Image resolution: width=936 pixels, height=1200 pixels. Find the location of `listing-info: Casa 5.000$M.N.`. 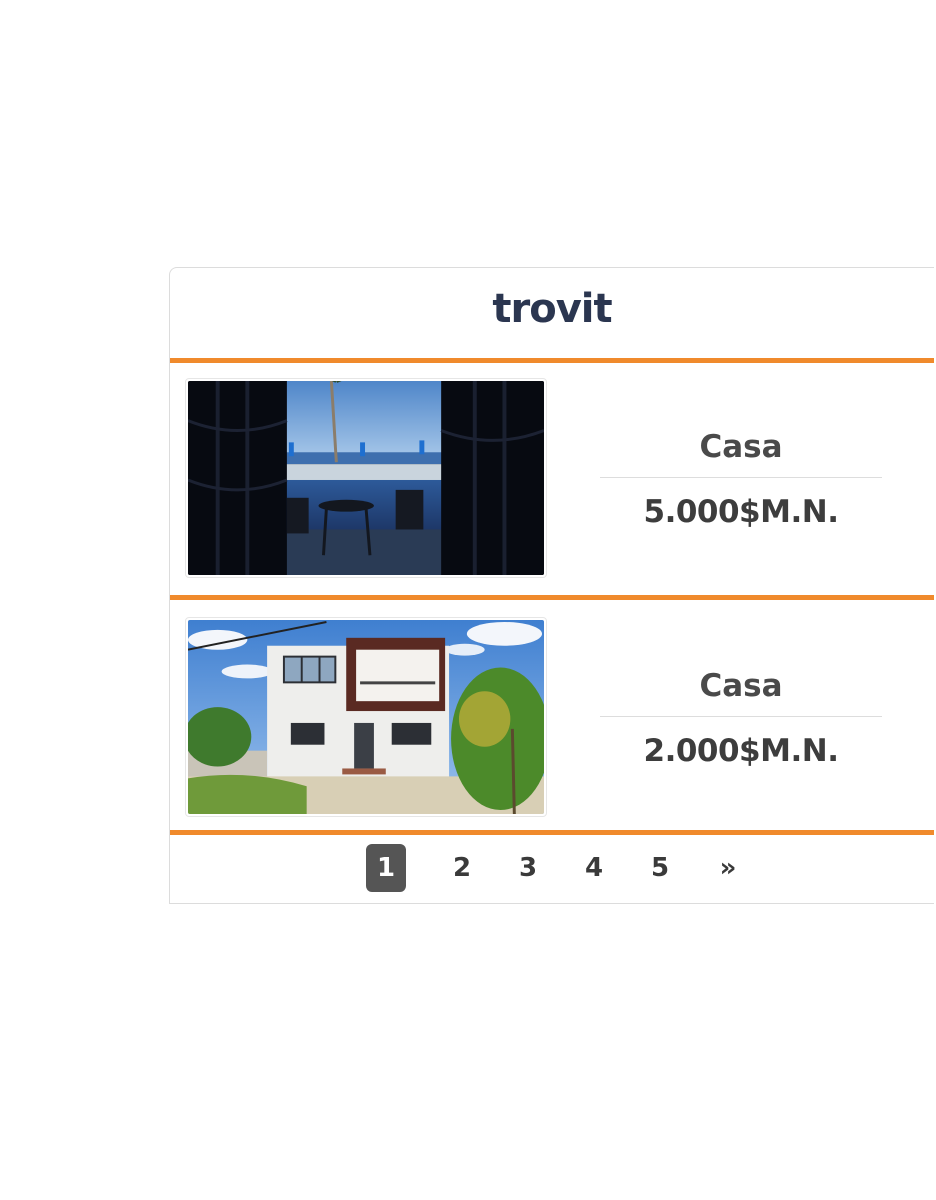

listing-info: Casa 5.000$M.N. is located at coordinates (741, 480).